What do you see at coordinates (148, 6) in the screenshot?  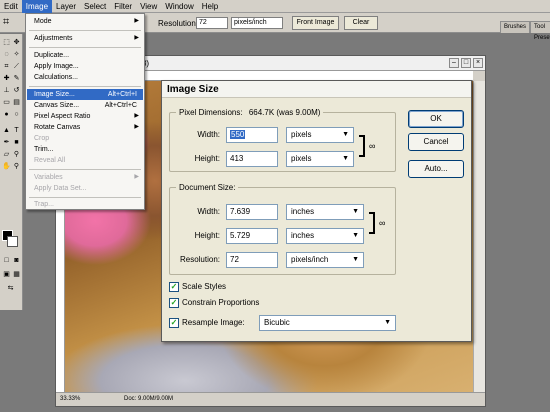 I see `menu-view: View` at bounding box center [148, 6].